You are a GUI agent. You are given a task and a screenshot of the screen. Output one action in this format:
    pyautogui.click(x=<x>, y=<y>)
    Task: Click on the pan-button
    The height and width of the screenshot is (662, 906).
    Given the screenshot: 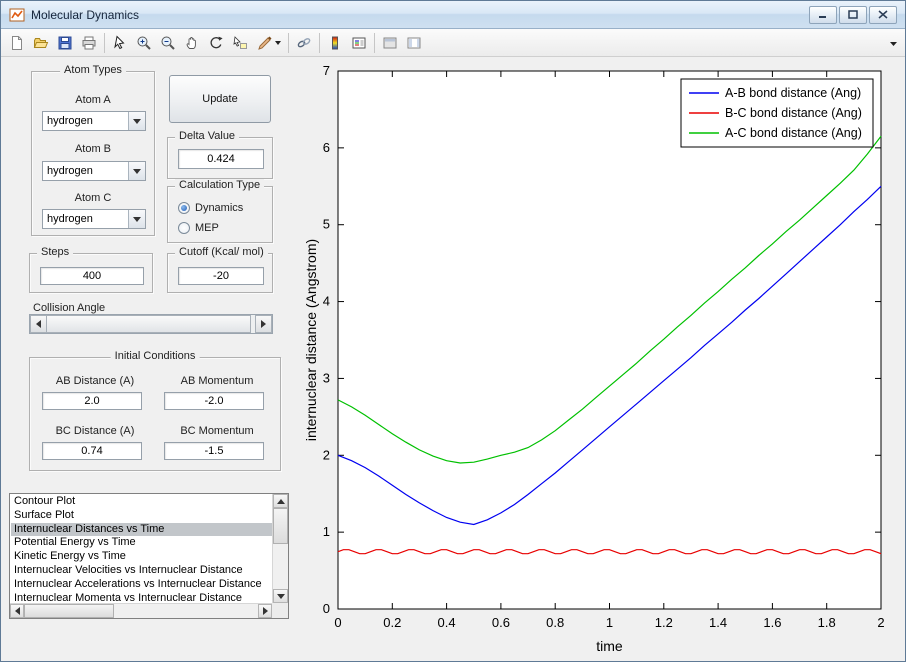 What is the action you would take?
    pyautogui.click(x=192, y=43)
    